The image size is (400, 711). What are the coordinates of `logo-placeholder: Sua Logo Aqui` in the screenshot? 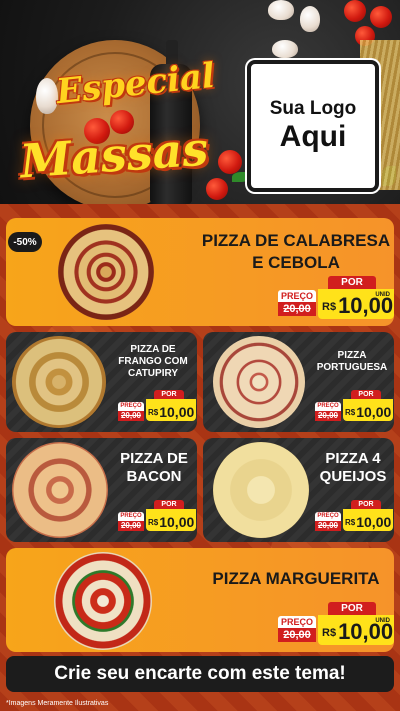 It's located at (313, 126).